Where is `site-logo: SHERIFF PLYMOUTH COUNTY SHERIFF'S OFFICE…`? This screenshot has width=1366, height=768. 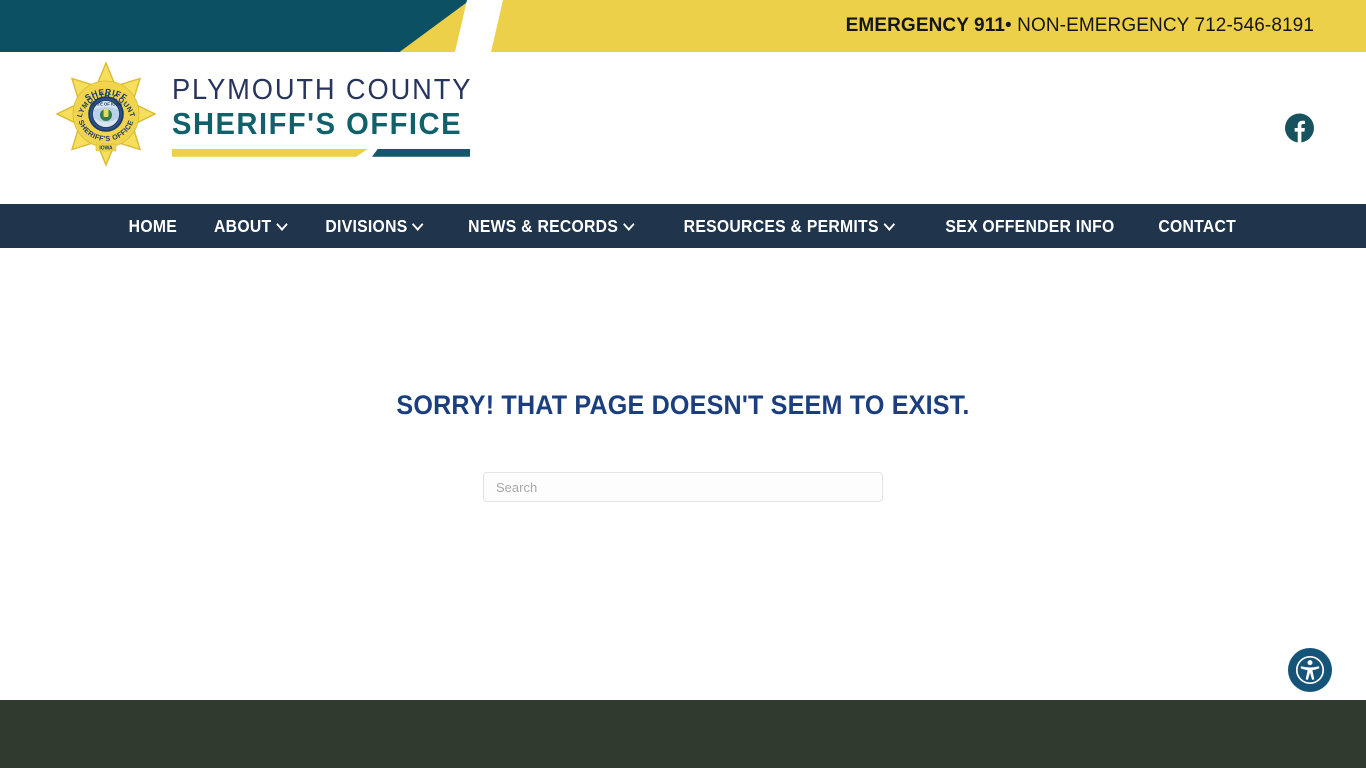 site-logo: SHERIFF PLYMOUTH COUNTY SHERIFF'S OFFICE… is located at coordinates (271, 114).